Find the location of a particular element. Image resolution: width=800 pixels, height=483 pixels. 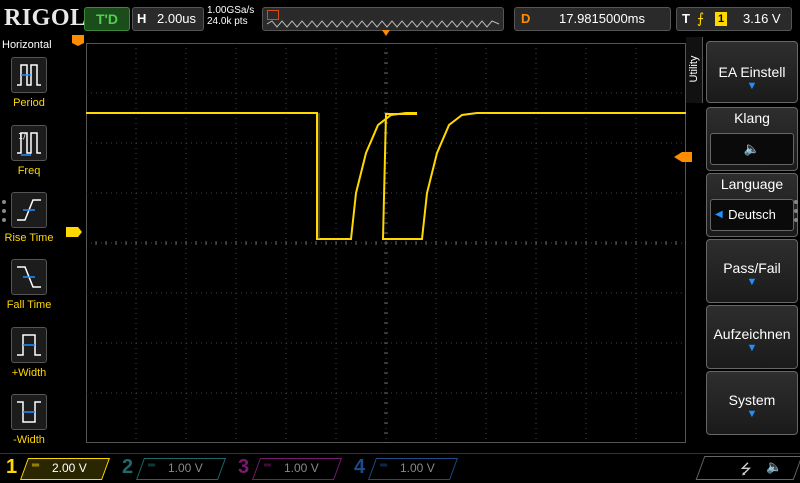

system-button: System ▼ is located at coordinates (752, 403).